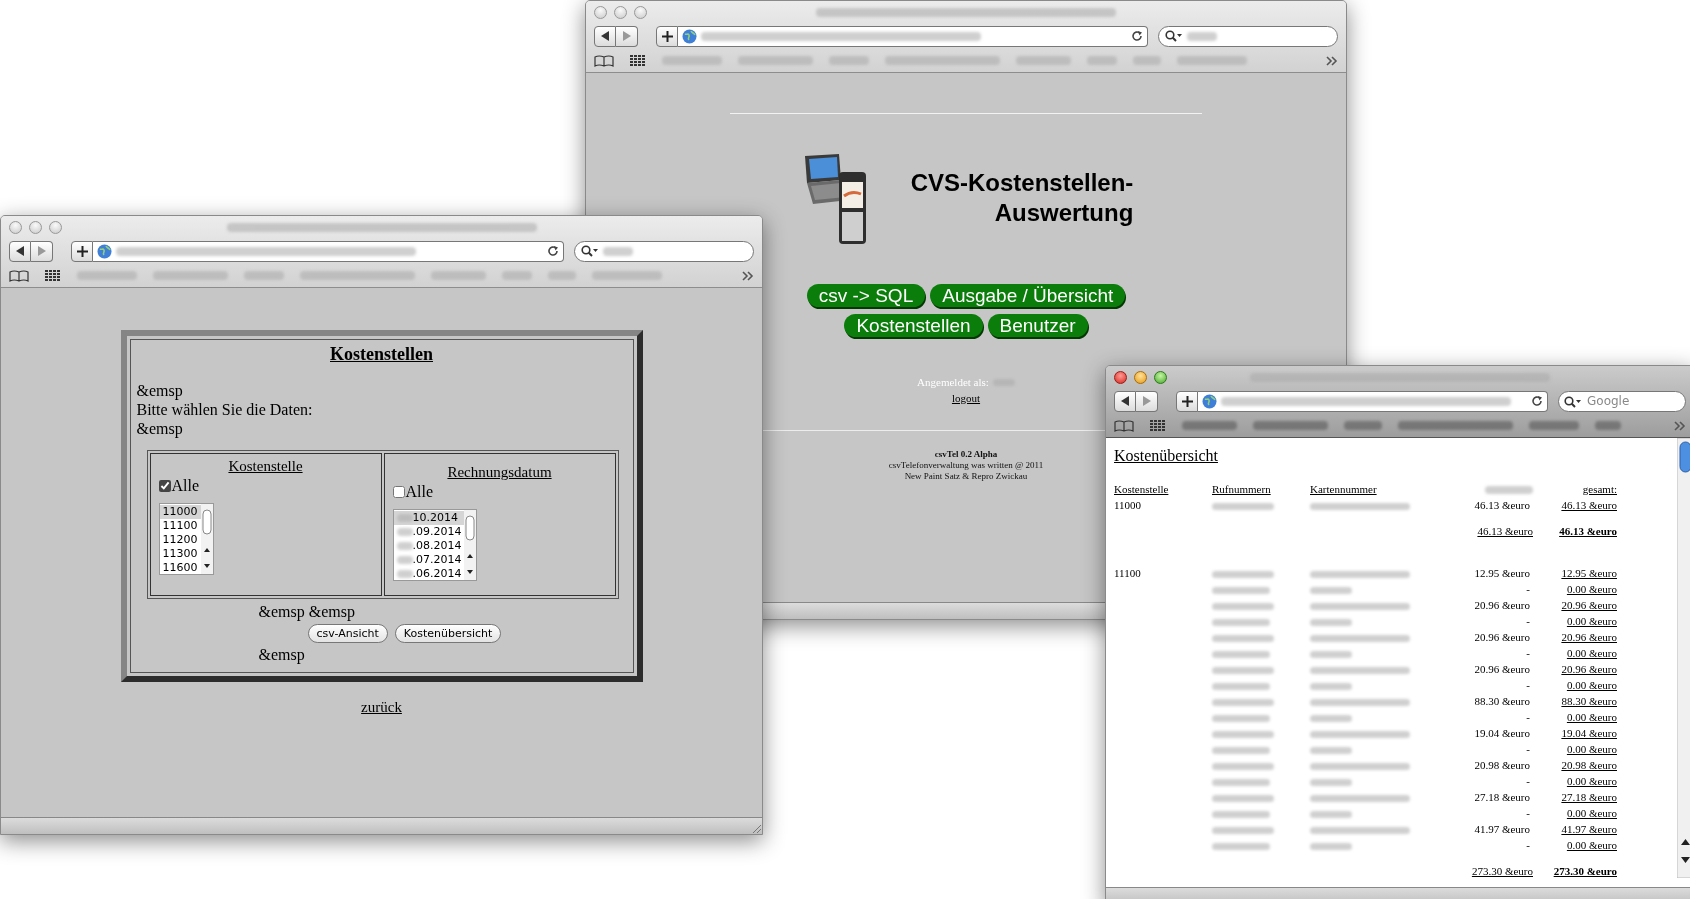 The width and height of the screenshot is (1690, 899). I want to click on subtotal-total: 273.30 &euro, so click(1585, 871).